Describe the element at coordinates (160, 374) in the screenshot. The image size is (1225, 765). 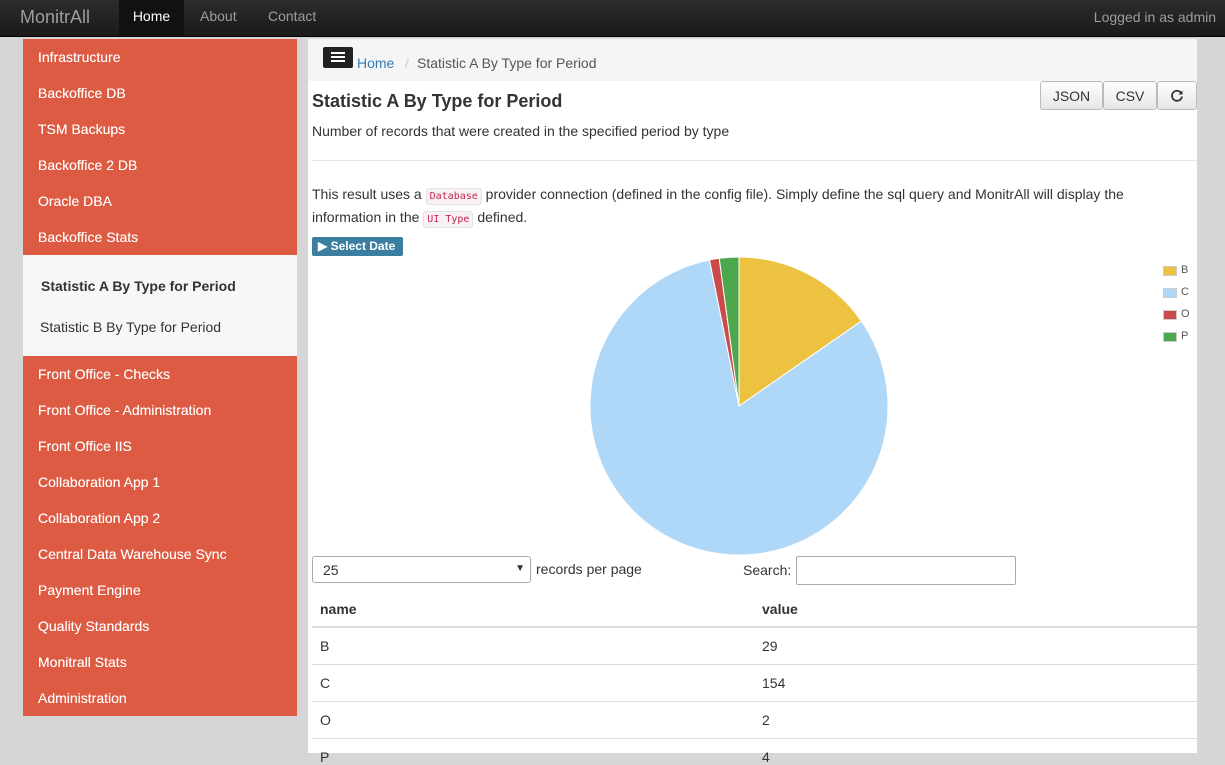
I see `sidebar-item-front-office-checks: Front Office - Checks` at that location.